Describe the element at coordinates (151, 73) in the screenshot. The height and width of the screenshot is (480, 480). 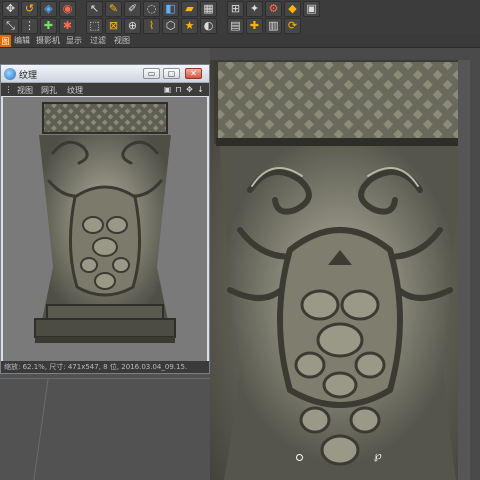
I see `minimize-button: ▭` at that location.